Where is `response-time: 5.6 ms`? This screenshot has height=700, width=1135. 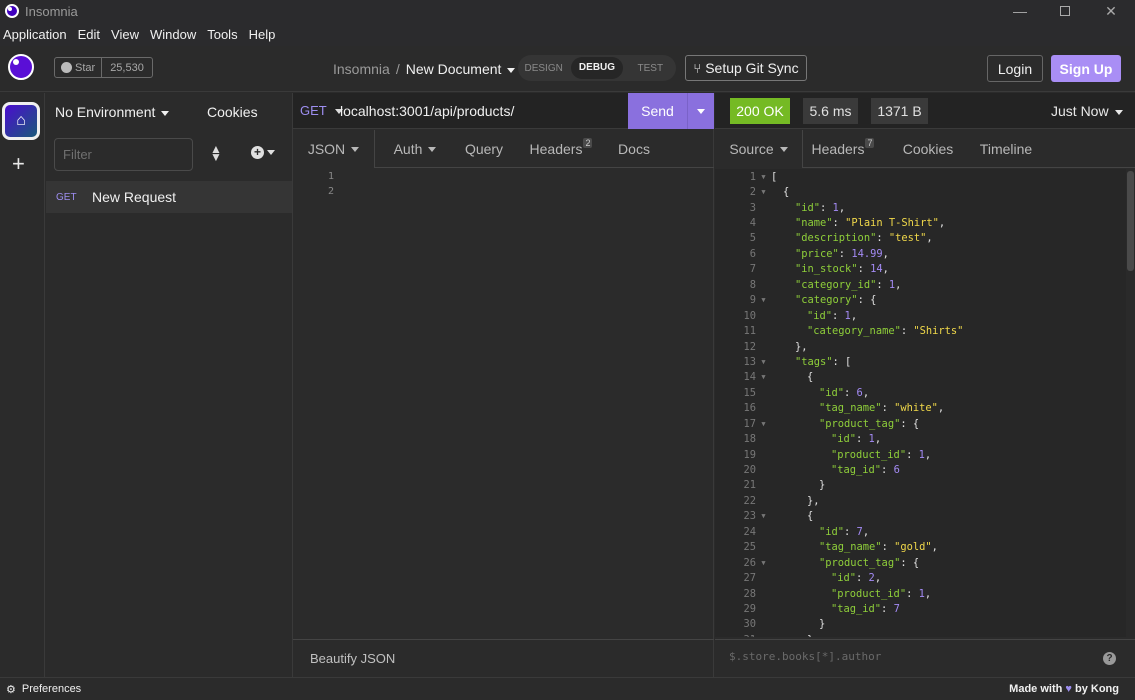
response-time: 5.6 ms is located at coordinates (830, 111).